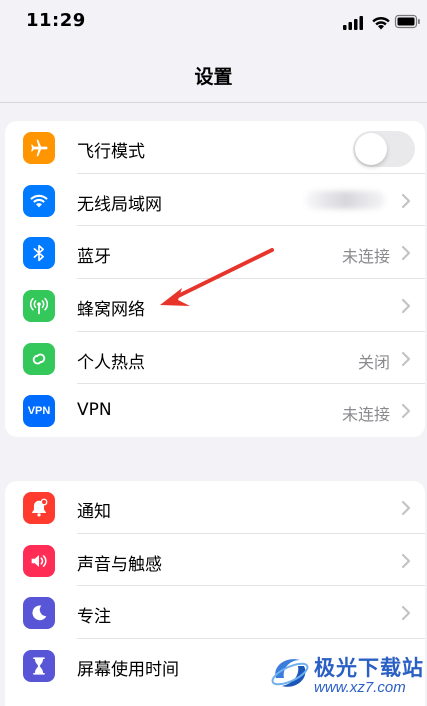 The width and height of the screenshot is (427, 706). Describe the element at coordinates (371, 149) in the screenshot. I see `toggle-knob` at that location.